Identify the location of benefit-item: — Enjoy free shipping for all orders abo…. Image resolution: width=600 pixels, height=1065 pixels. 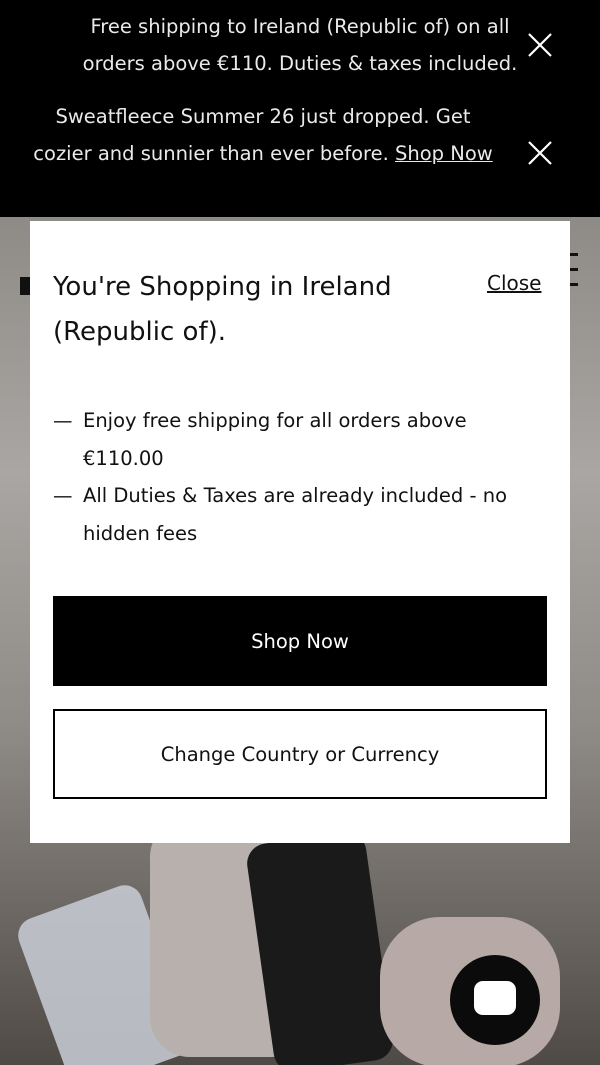
(303, 439).